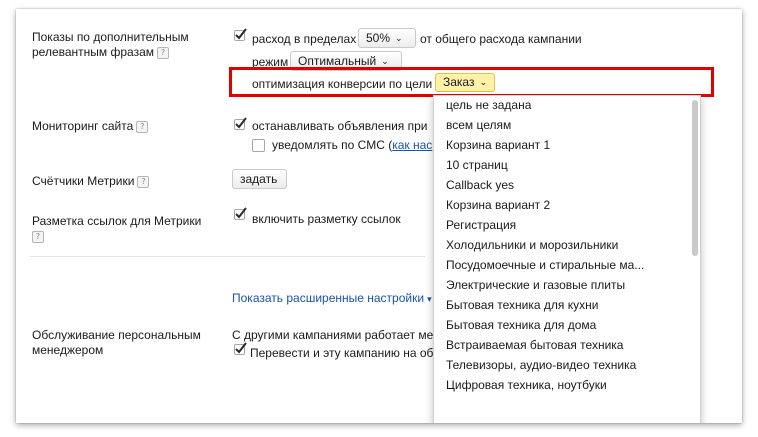 The width and height of the screenshot is (758, 437). I want to click on spend-prefix: расход в пределах, so click(304, 39).